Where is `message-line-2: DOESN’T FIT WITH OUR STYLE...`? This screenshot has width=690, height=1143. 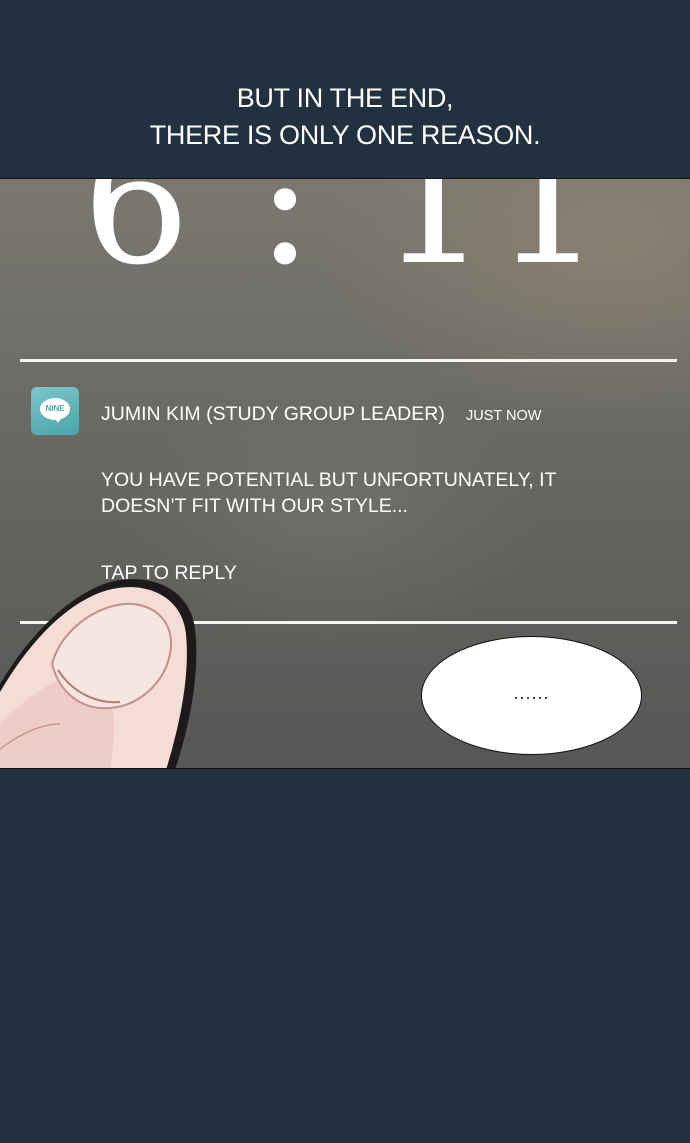
message-line-2: DOESN’T FIT WITH OUR STYLE... is located at coordinates (254, 506).